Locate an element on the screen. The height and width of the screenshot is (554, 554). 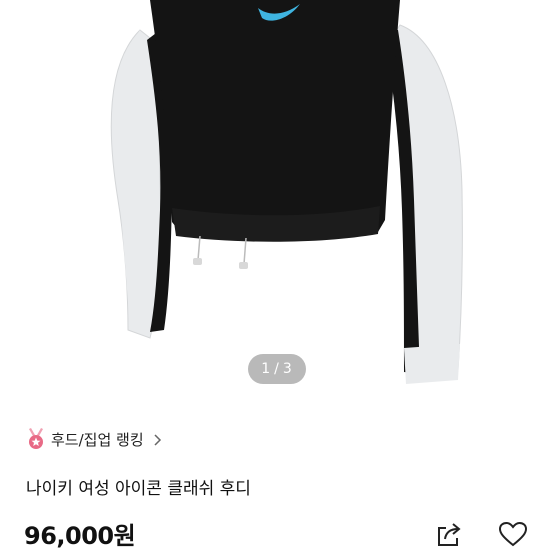
page-indicator: 1 / 3 is located at coordinates (277, 369).